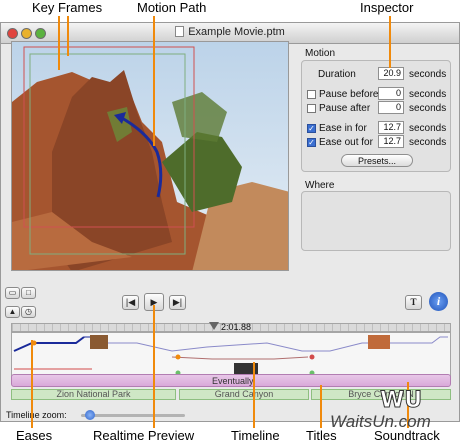  I want to click on callout-line-inspector, so click(390, 42).